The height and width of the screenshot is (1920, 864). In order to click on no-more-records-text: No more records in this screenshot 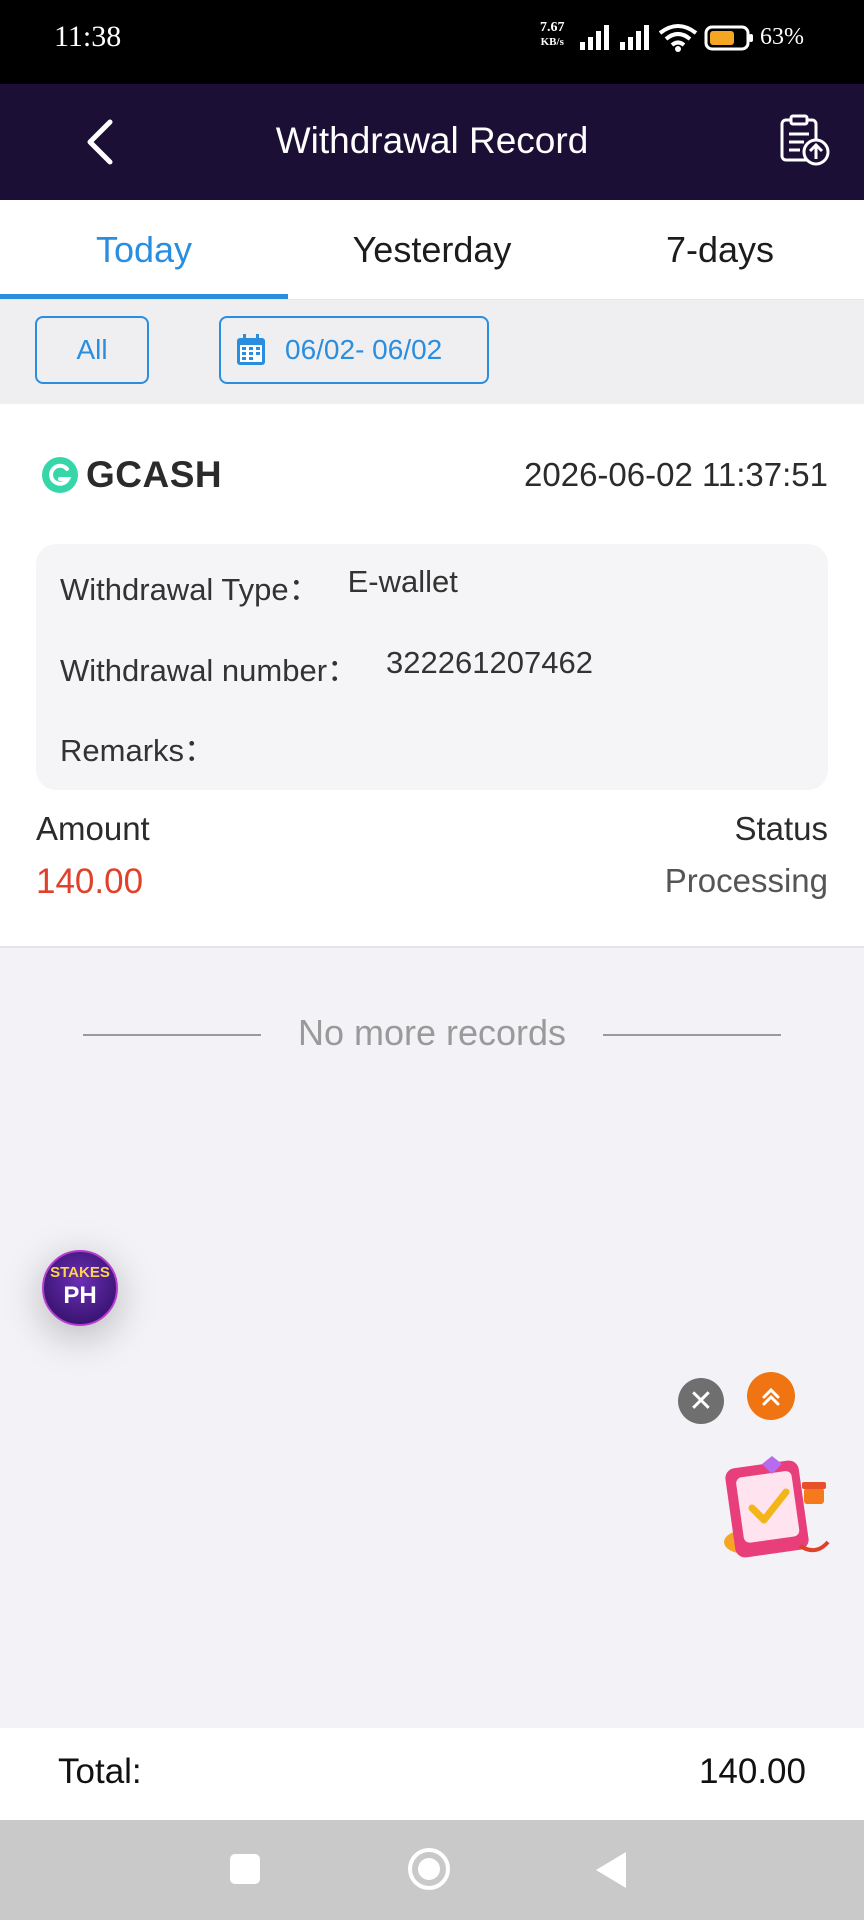, I will do `click(432, 1032)`.